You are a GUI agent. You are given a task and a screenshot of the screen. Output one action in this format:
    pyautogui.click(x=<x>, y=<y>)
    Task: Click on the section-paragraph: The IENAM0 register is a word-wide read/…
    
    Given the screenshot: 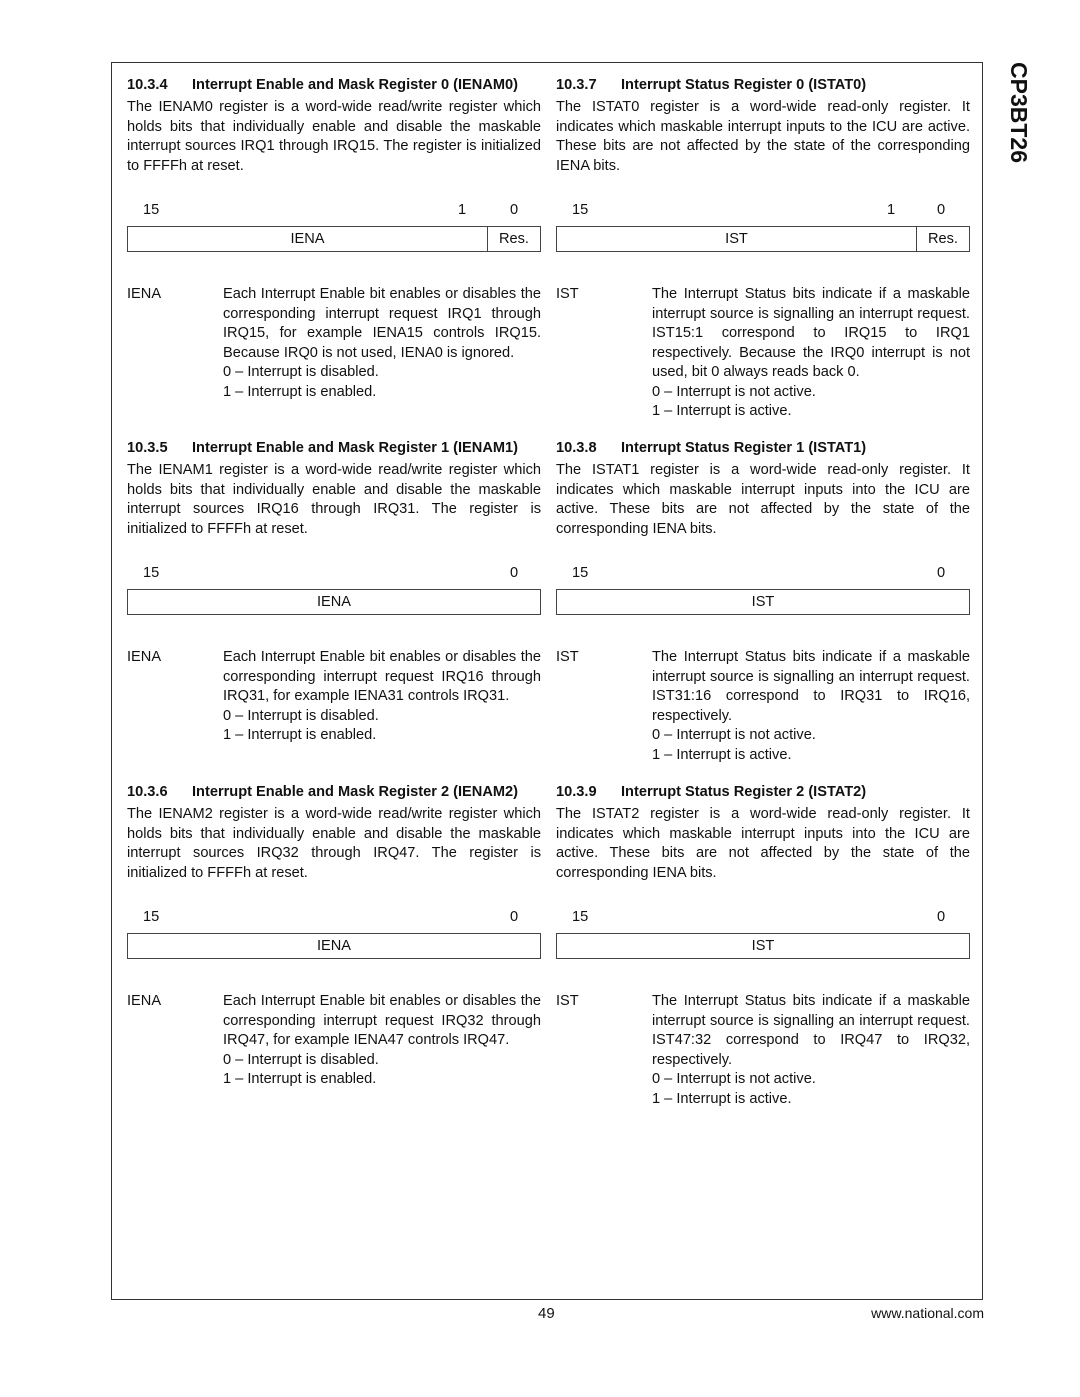 What is the action you would take?
    pyautogui.click(x=334, y=136)
    